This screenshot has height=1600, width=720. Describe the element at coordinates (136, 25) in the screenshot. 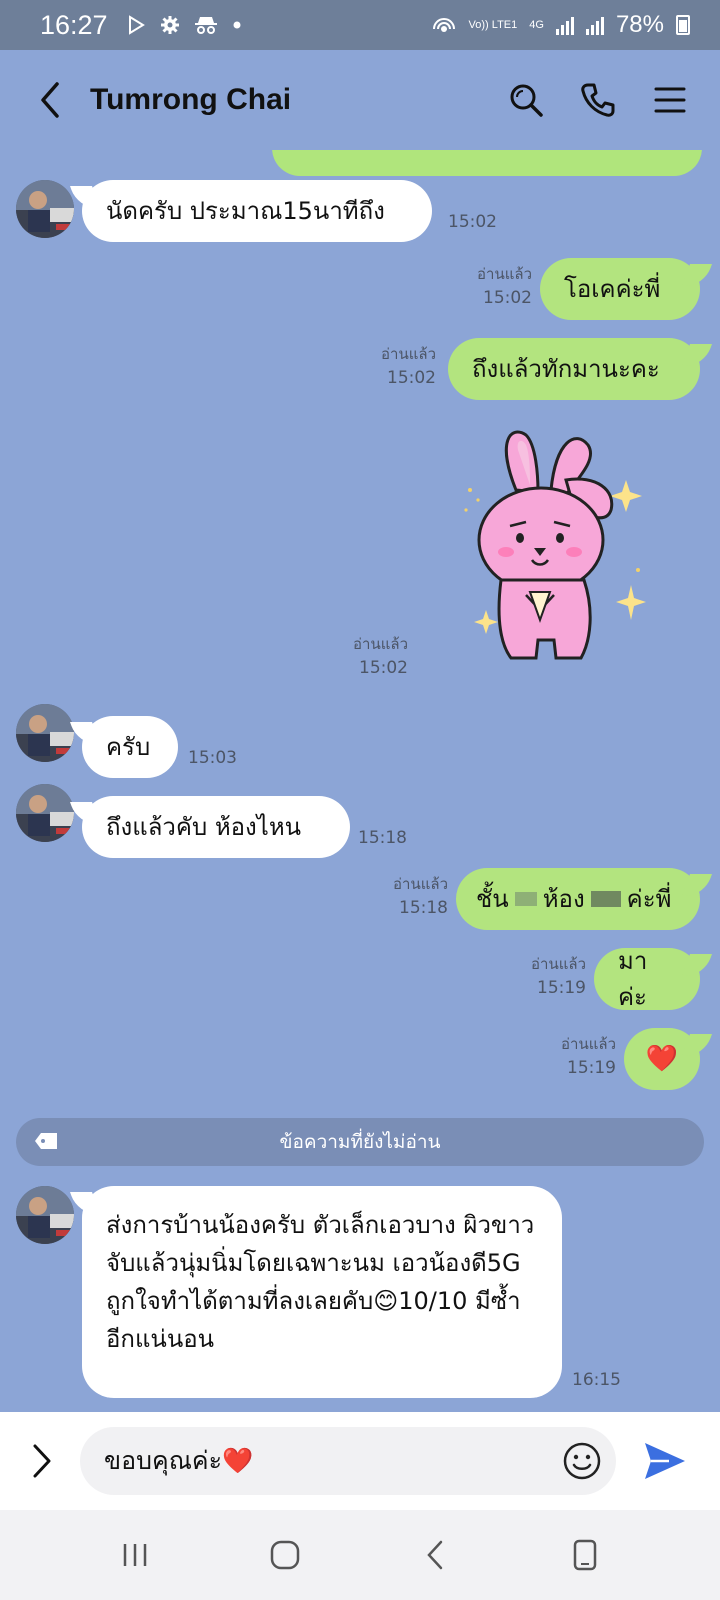

I see `play-store-icon` at that location.